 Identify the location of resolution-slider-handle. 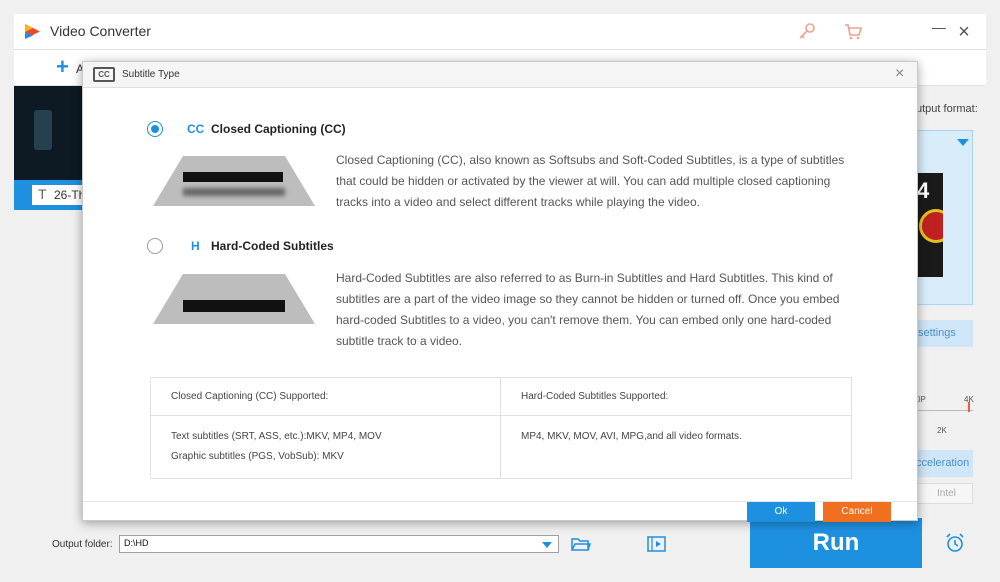
(969, 407).